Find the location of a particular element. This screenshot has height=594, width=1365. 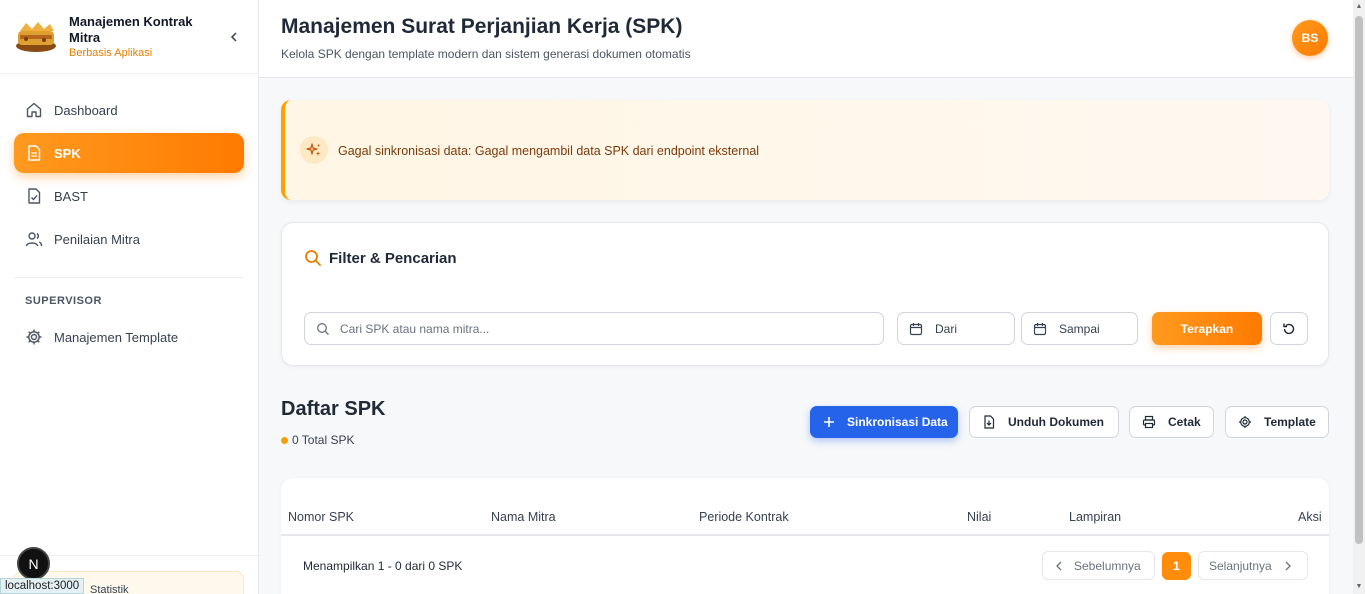

users-icon is located at coordinates (34, 239).